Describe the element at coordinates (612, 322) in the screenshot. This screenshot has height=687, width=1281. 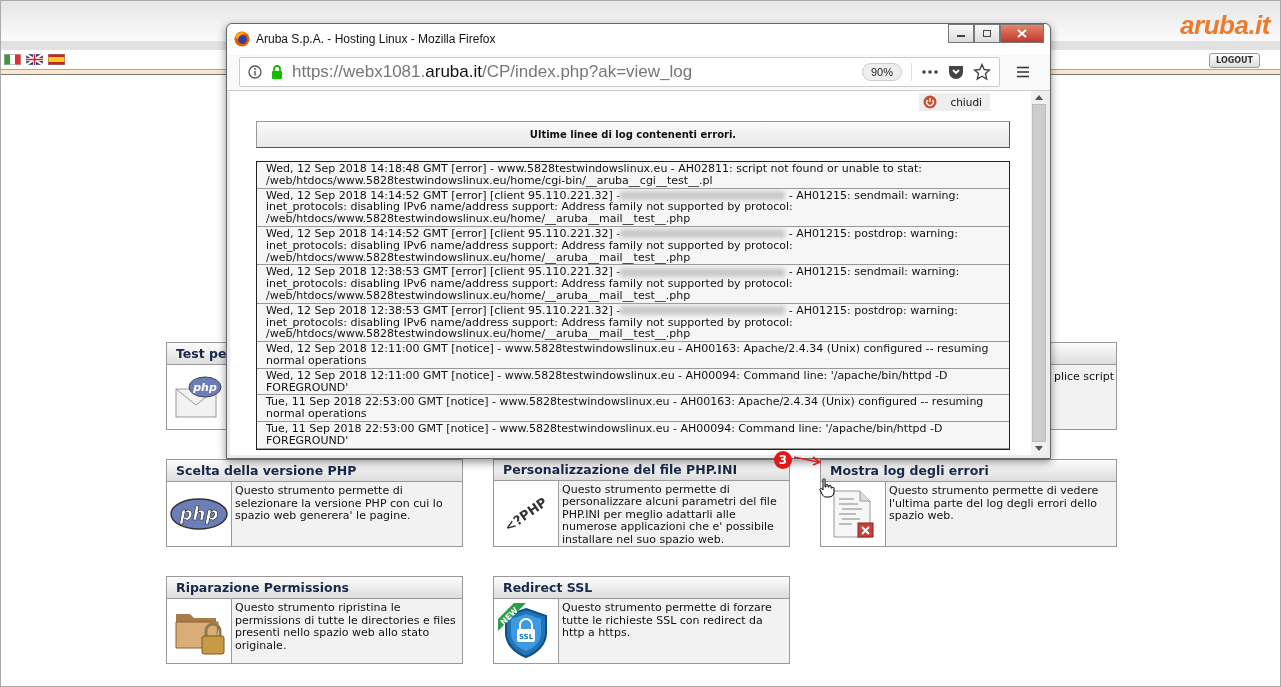
I see `log-entry: Wed, 12 Sep 2018 12:38:53 GMT [error] [client 95.110.221.32] - - AH01215: postdrop: warning: inet_protocols: disabling IPv6 name/address support: Address family not supported by protocol: /web/htdocs/www.5828testwindowslinux.eu/home/__aruba__mail__test__.php` at that location.